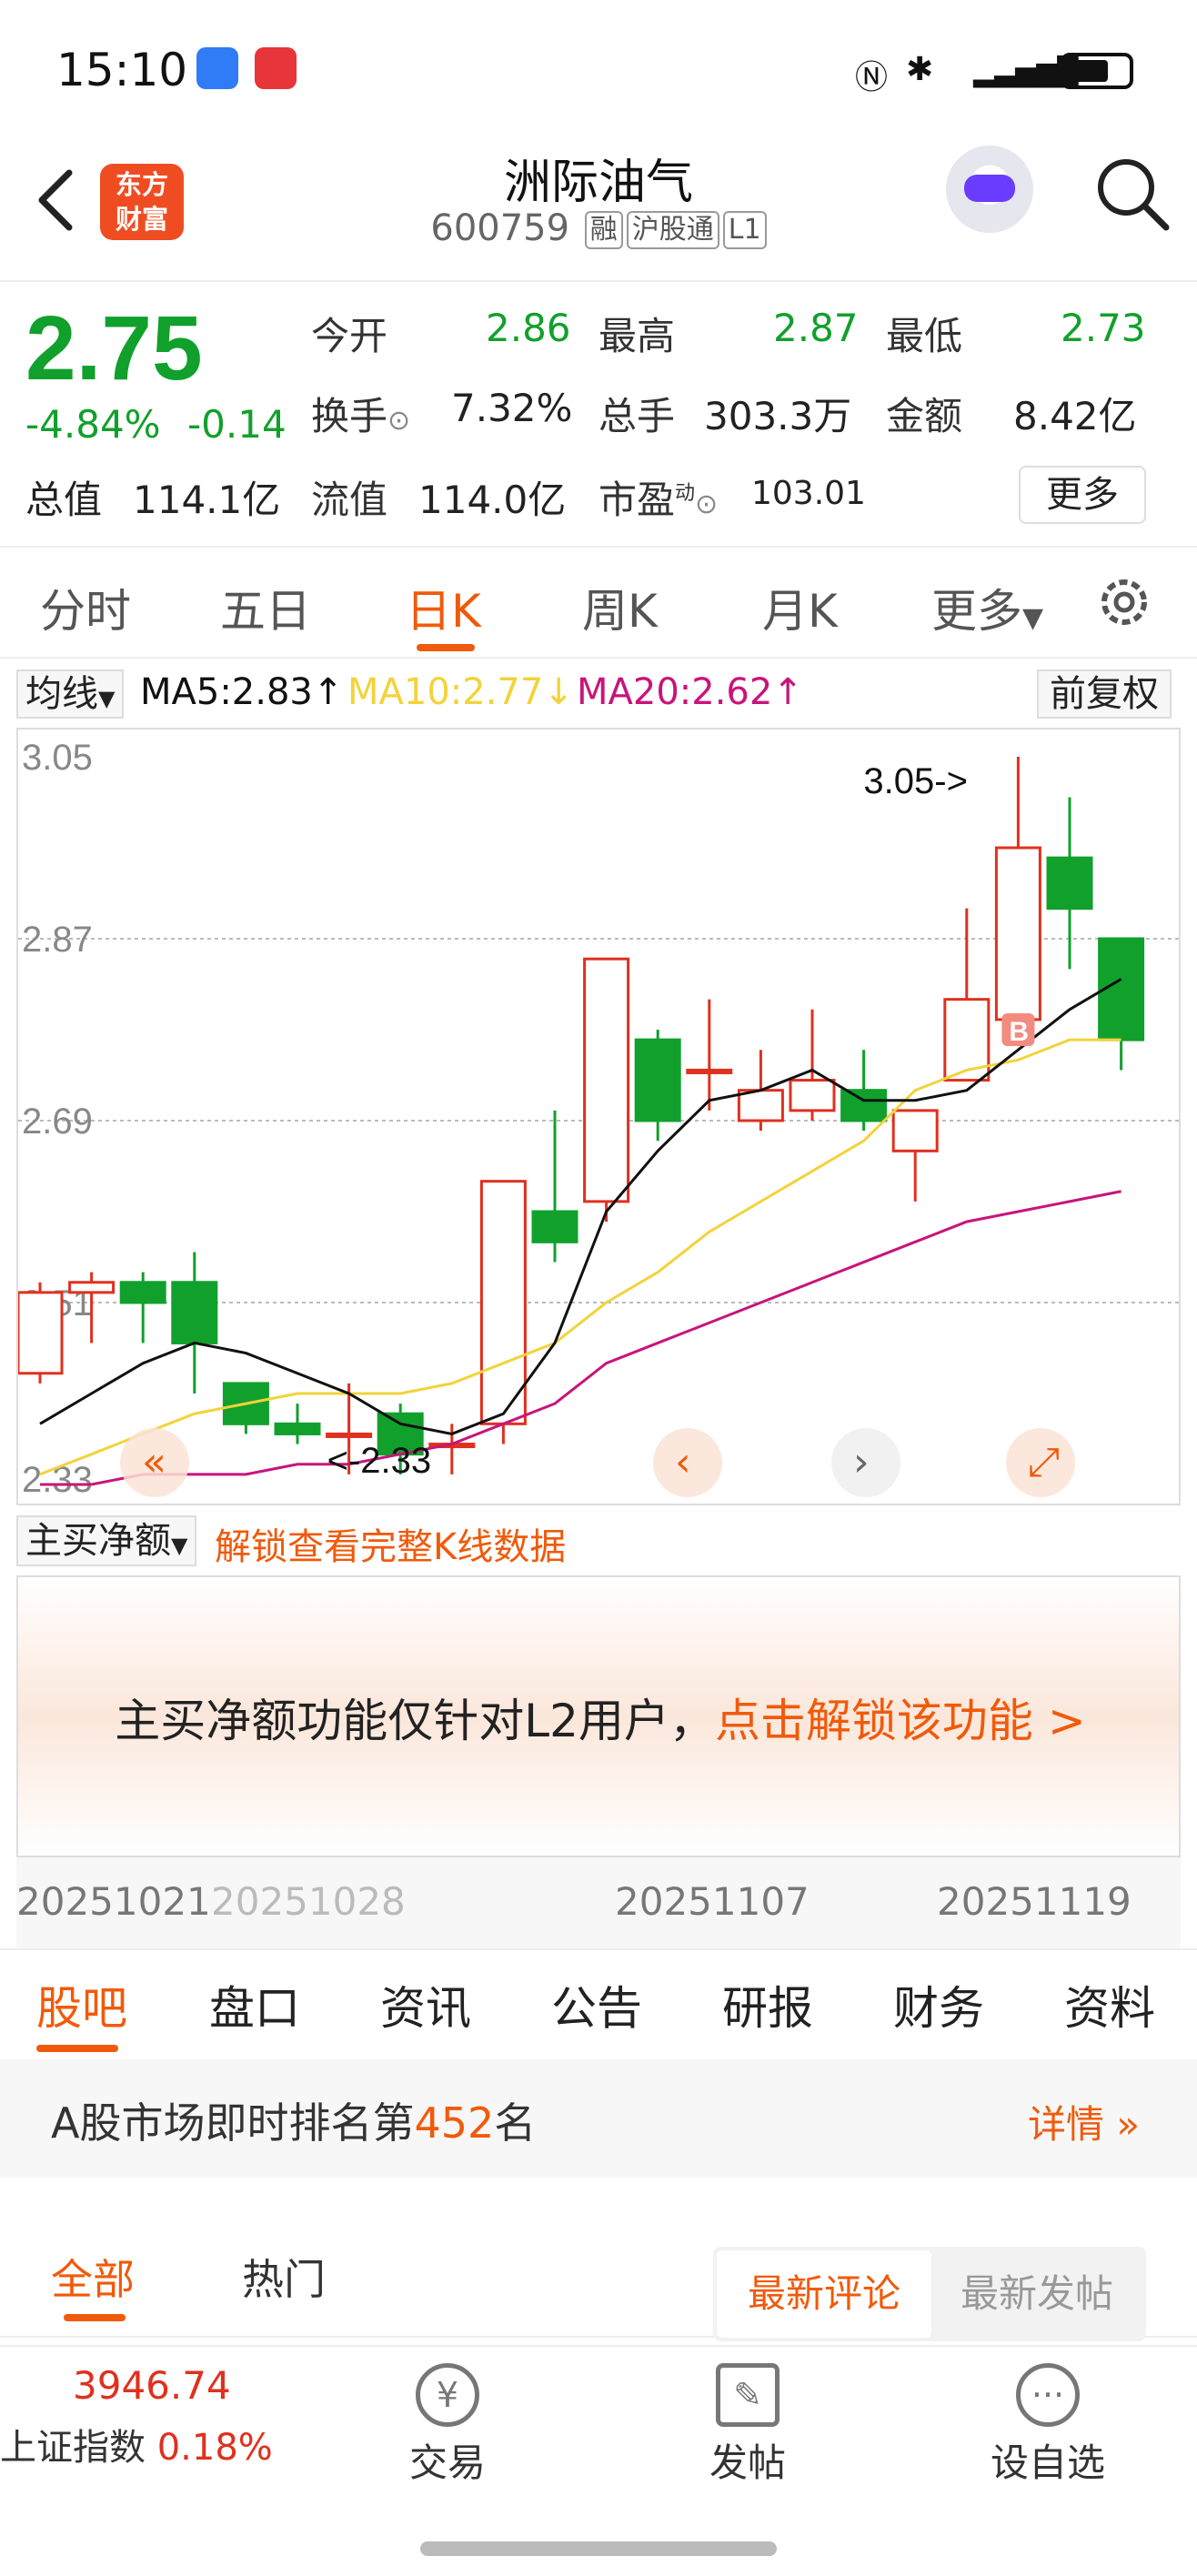 Image resolution: width=1197 pixels, height=2576 pixels. I want to click on turnover-label: 换手⊙, so click(360, 413).